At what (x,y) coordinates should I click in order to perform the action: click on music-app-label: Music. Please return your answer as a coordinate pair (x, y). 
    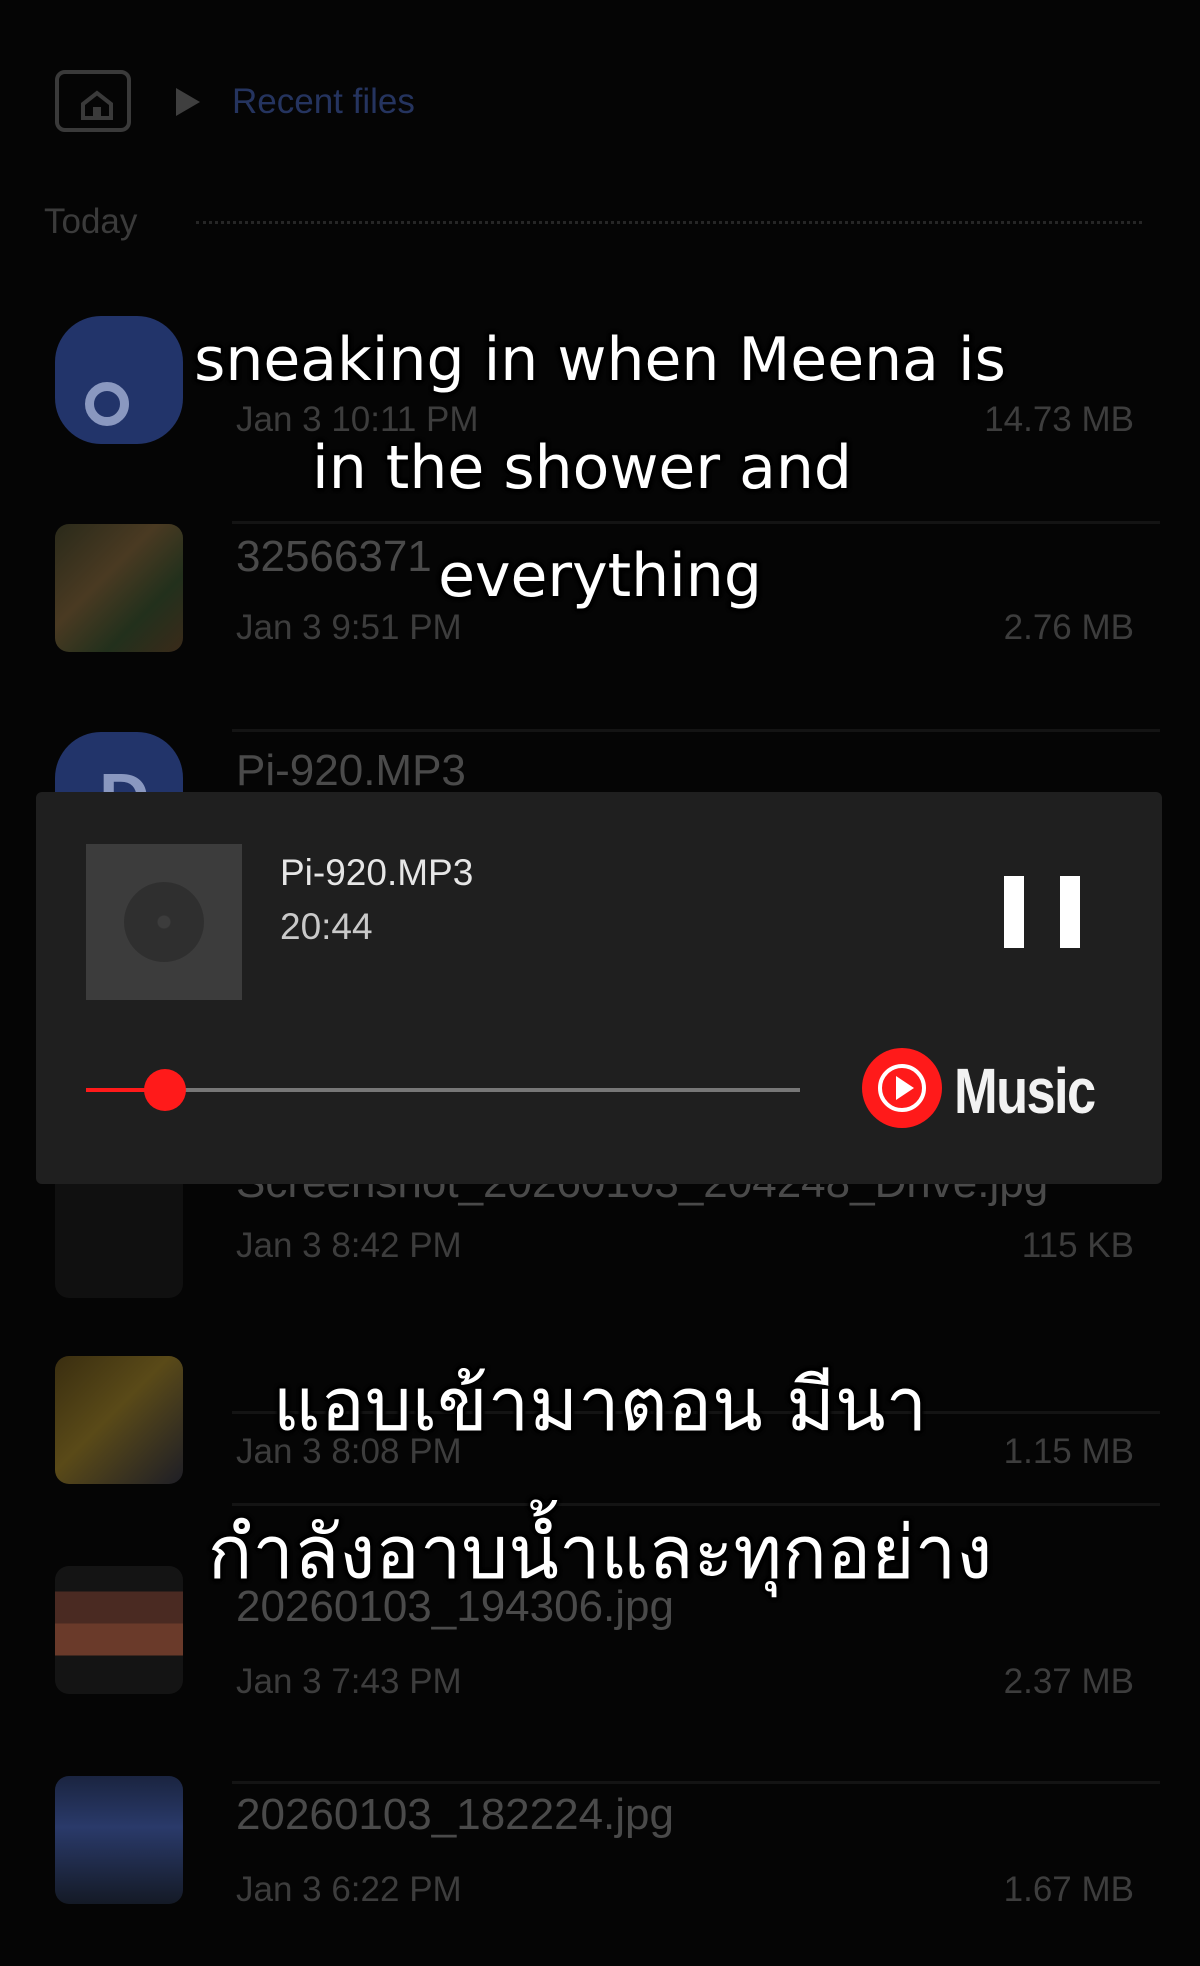
    Looking at the image, I should click on (1025, 1091).